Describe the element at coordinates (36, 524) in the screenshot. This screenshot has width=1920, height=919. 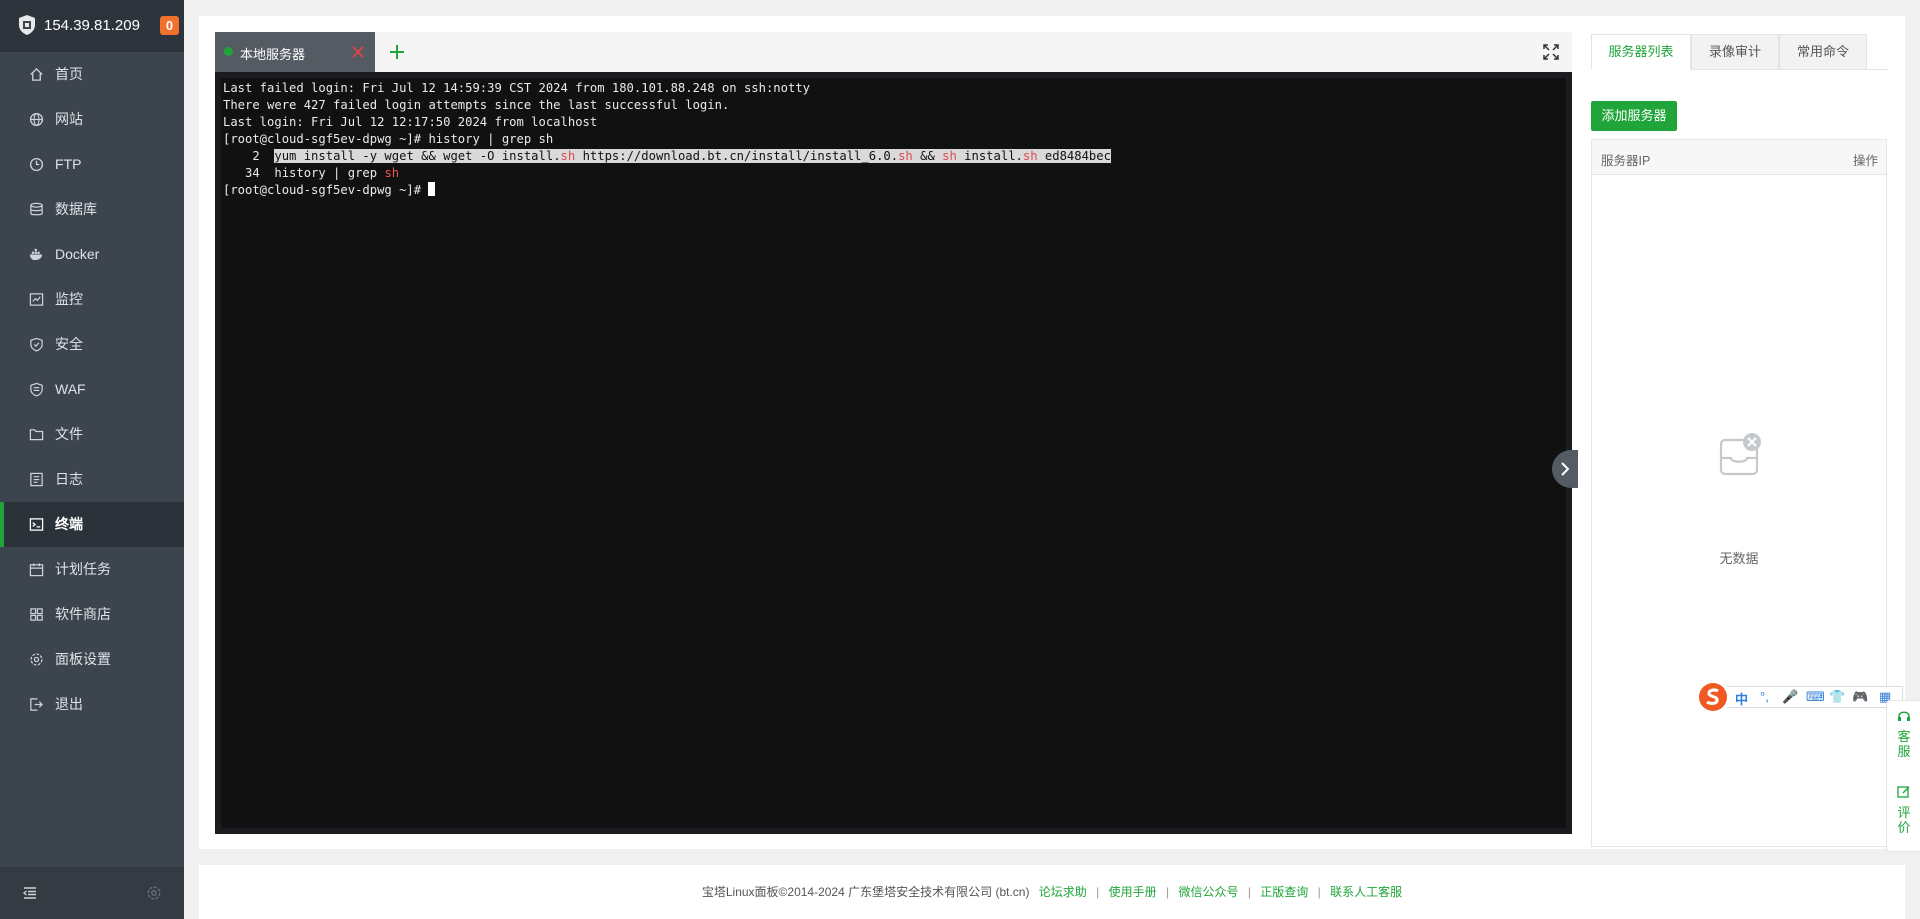
I see `terminal-icon` at that location.